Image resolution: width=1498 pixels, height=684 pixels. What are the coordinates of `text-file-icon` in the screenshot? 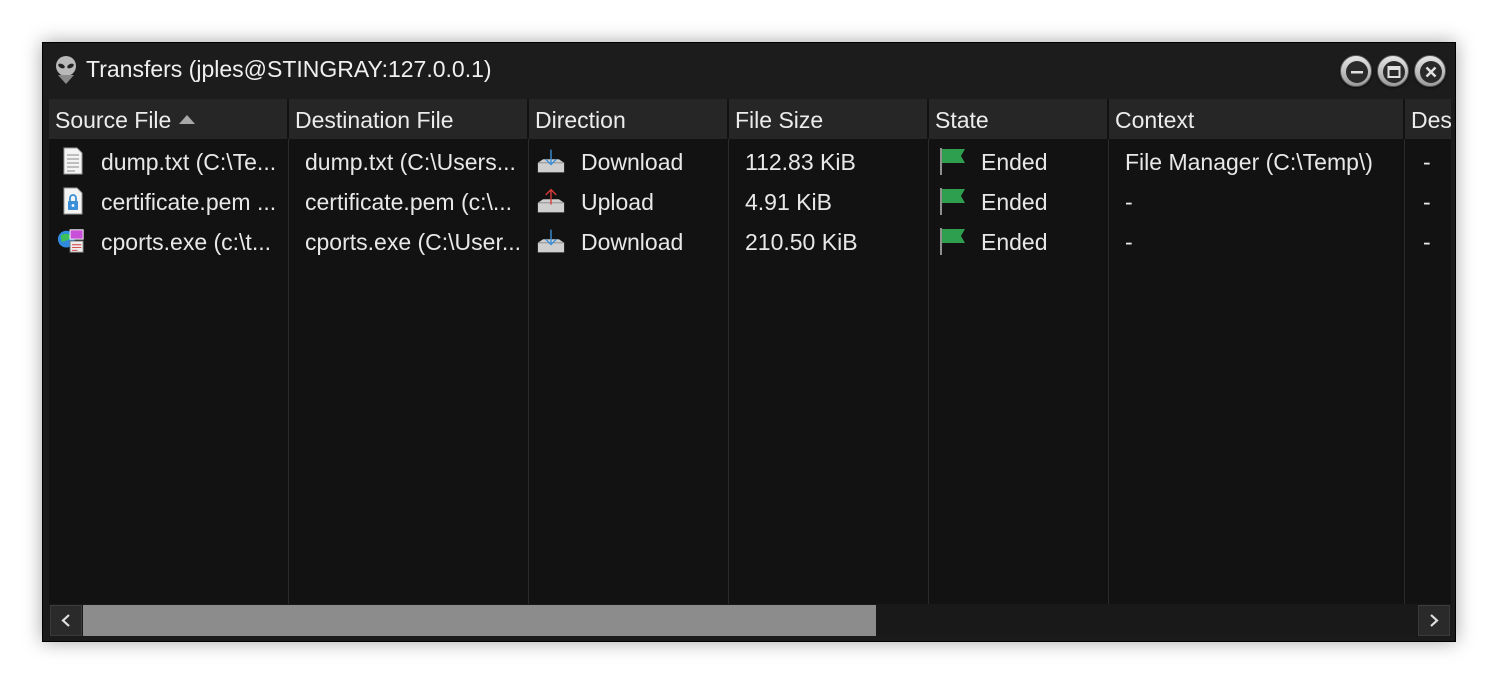 It's located at (73, 161).